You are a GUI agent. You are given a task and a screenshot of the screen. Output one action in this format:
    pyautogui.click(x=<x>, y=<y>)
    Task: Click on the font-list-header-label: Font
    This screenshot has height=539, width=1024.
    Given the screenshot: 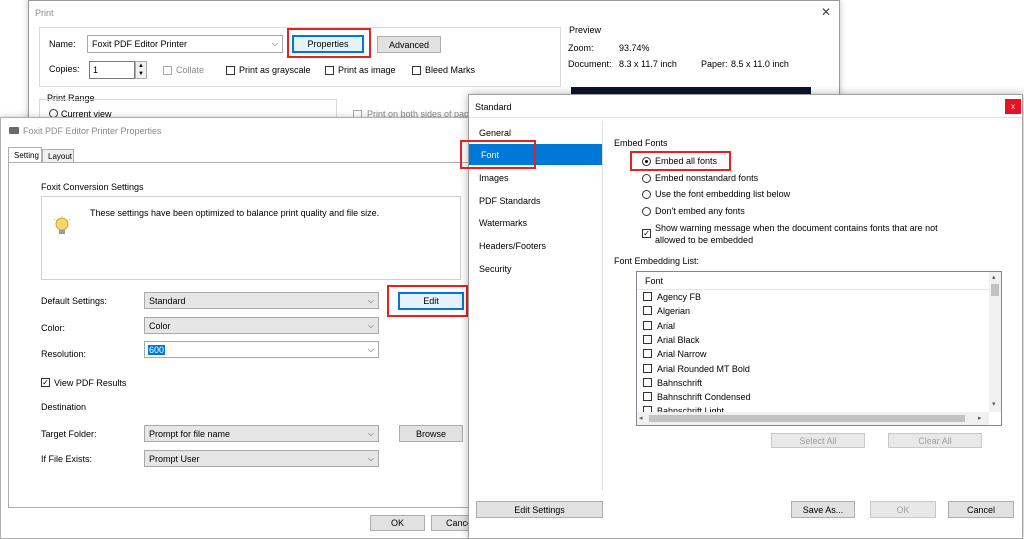 What is the action you would take?
    pyautogui.click(x=654, y=281)
    